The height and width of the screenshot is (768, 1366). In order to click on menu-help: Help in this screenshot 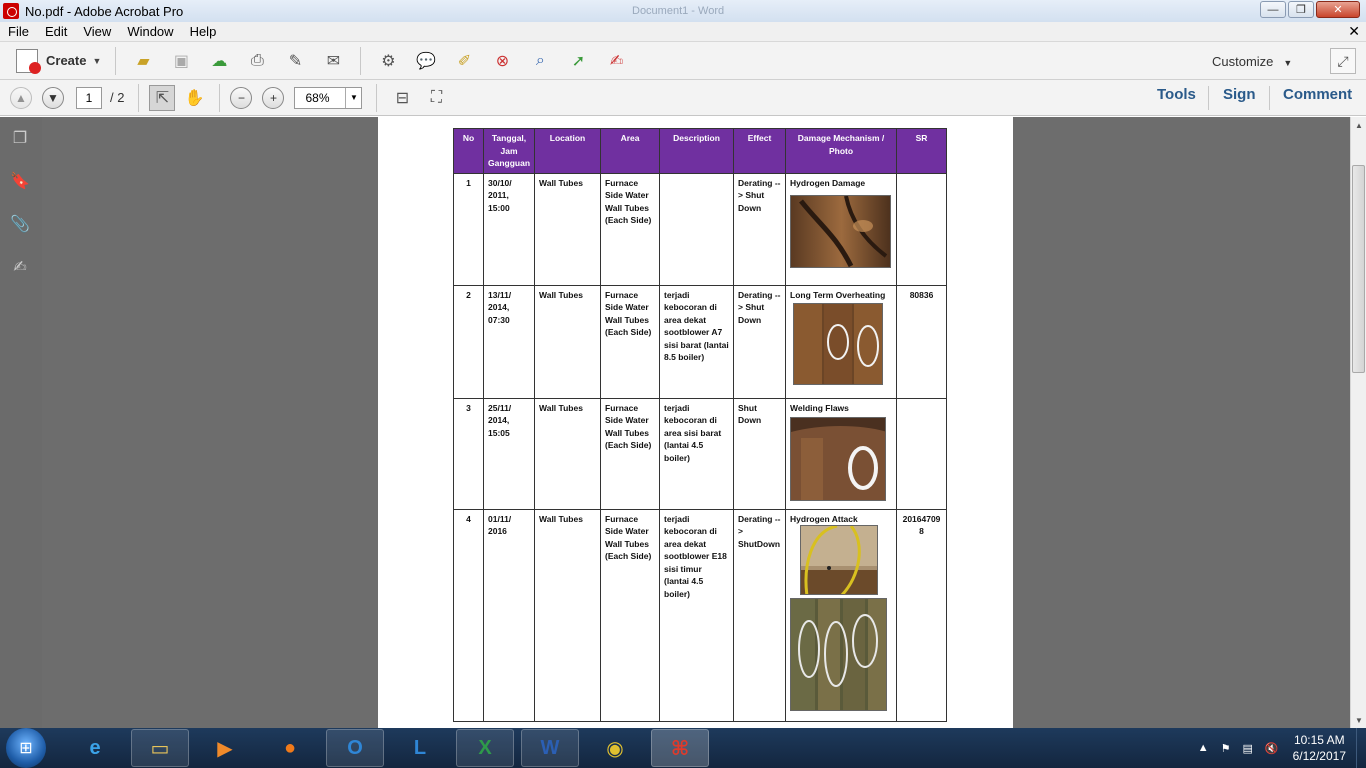, I will do `click(203, 31)`.